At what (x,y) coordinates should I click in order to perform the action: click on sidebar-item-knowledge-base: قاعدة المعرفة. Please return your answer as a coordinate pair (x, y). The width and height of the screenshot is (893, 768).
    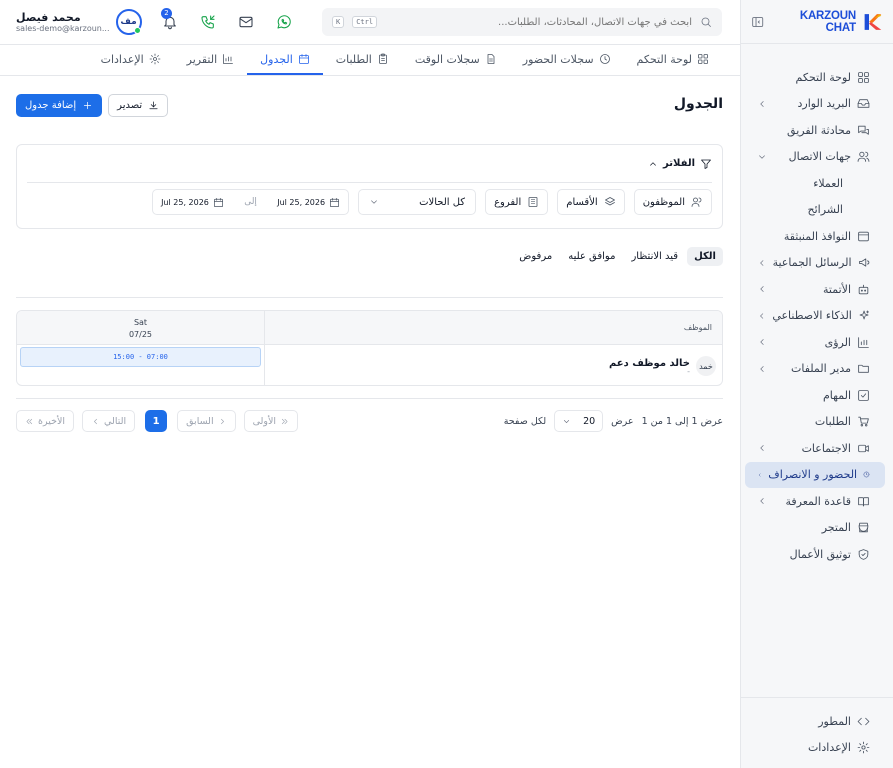
    Looking at the image, I should click on (815, 501).